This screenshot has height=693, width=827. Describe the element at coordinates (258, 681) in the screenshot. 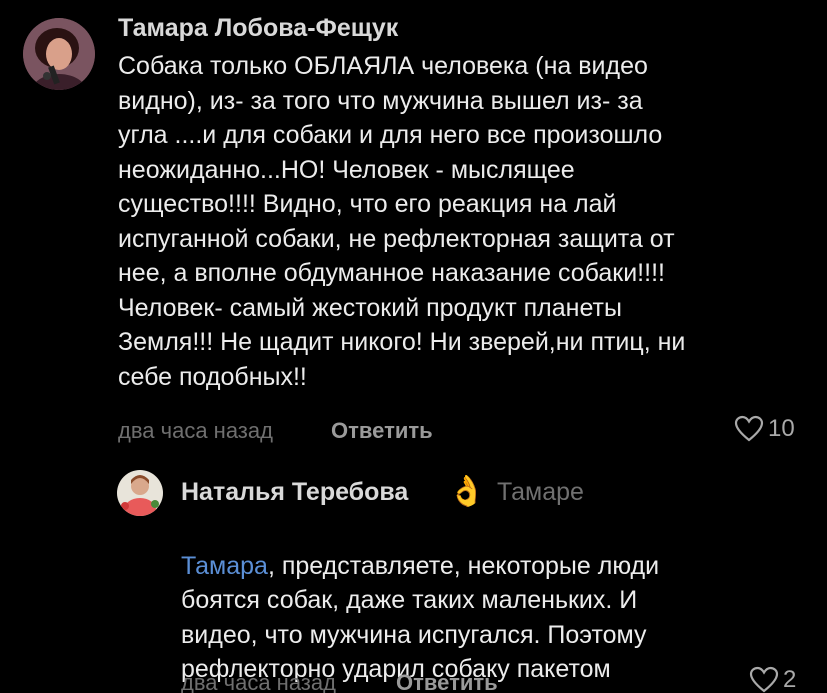

I see `reply-time: два часа назад` at that location.